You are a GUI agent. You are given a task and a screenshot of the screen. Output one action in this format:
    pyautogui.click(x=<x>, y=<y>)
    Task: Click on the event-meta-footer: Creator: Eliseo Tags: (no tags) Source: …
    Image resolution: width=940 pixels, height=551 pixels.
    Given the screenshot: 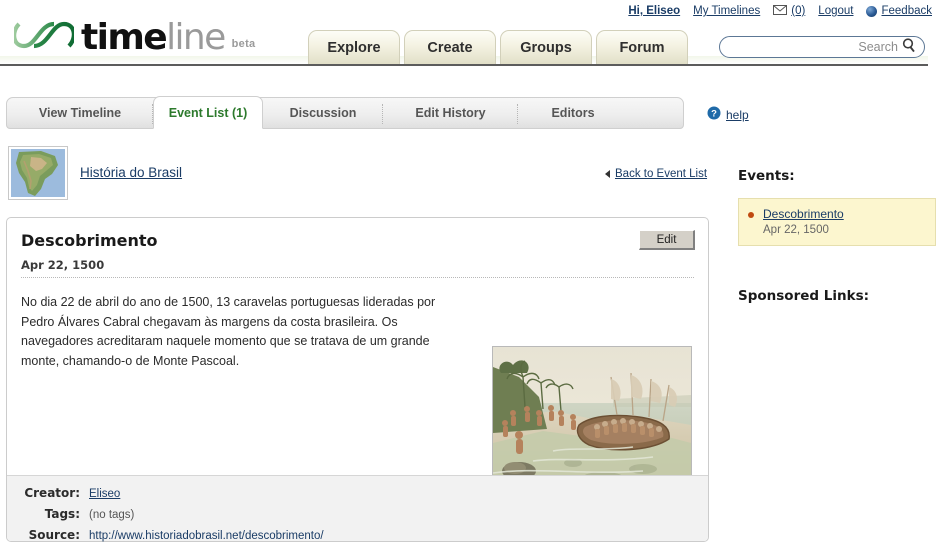 What is the action you would take?
    pyautogui.click(x=357, y=508)
    